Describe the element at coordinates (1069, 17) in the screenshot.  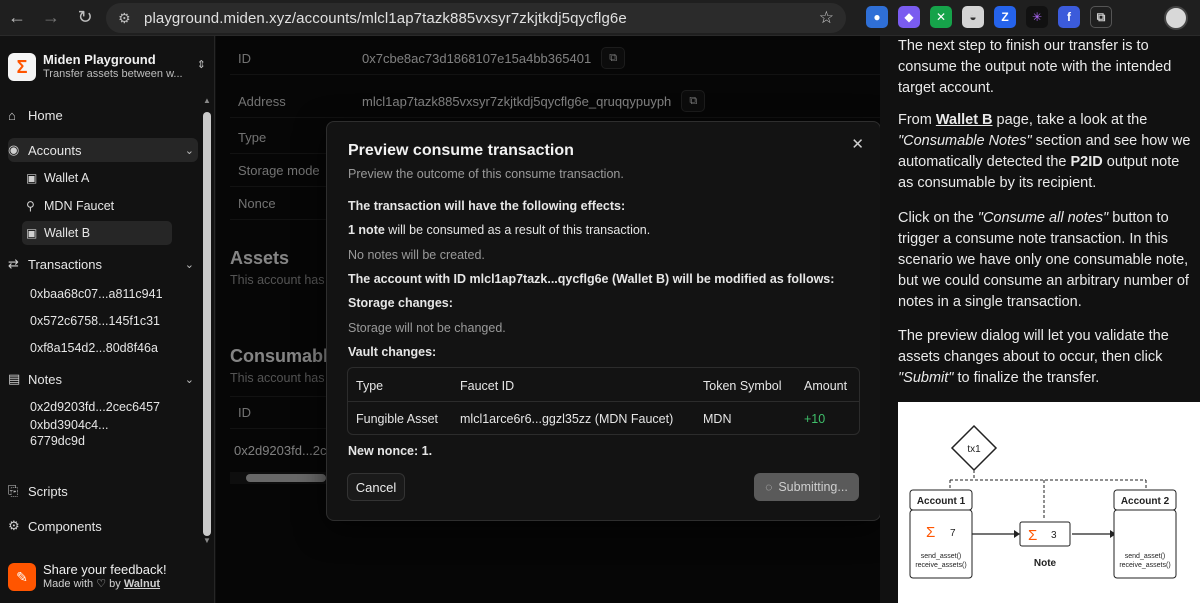
I see `extension-icon: f` at that location.